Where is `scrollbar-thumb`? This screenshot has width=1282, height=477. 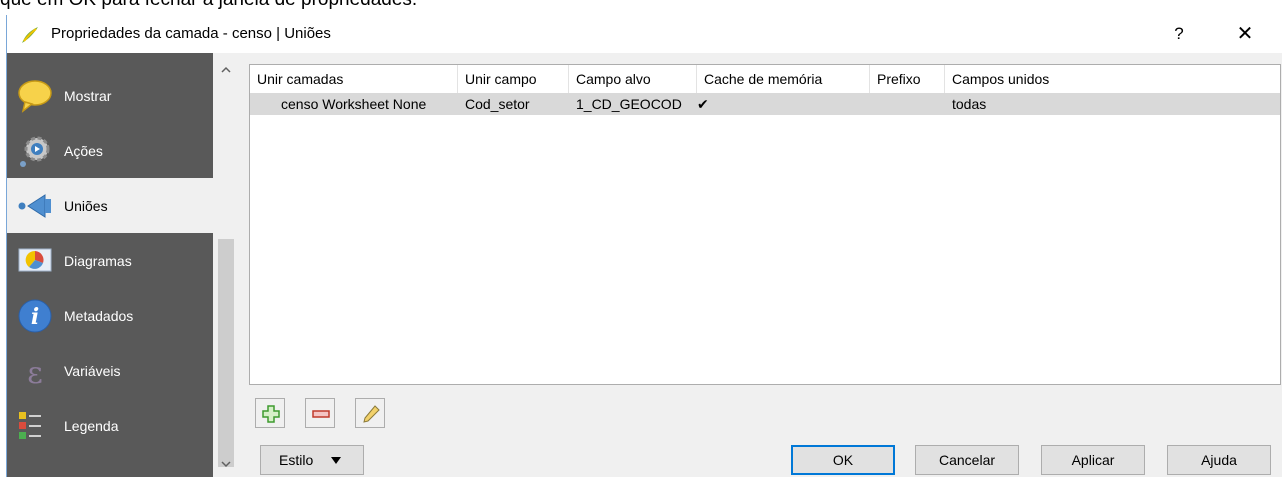 scrollbar-thumb is located at coordinates (226, 353).